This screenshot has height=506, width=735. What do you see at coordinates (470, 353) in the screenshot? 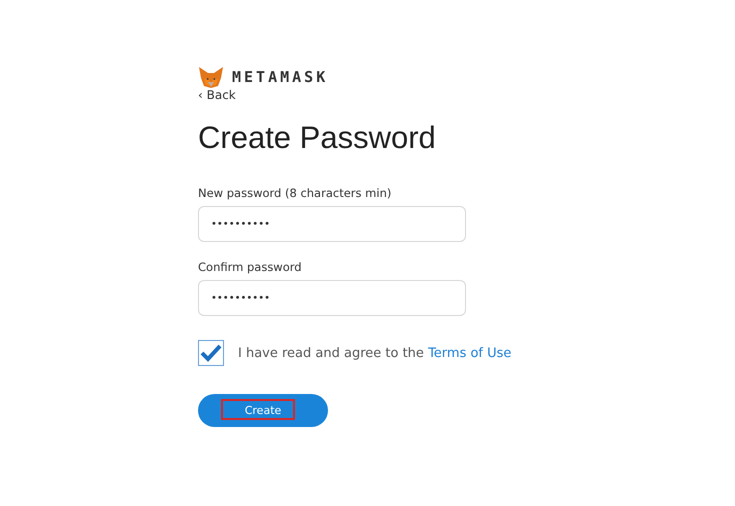
I see `terms-link: Terms of Use` at bounding box center [470, 353].